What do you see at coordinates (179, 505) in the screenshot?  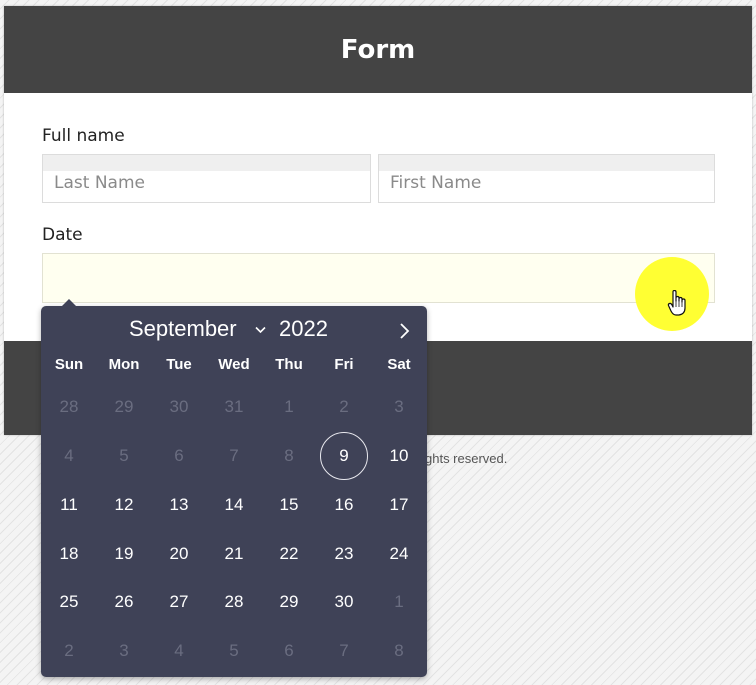 I see `calendar-day: 13` at bounding box center [179, 505].